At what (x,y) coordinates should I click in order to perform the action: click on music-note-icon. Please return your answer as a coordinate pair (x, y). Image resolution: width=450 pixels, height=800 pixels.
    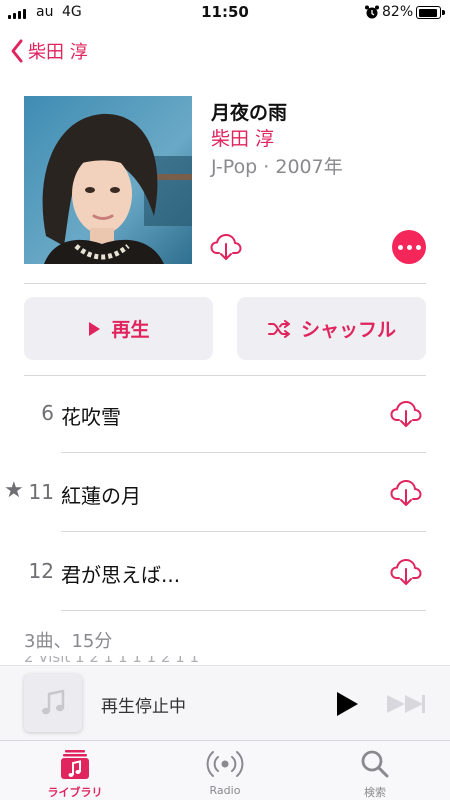
    Looking at the image, I should click on (53, 702).